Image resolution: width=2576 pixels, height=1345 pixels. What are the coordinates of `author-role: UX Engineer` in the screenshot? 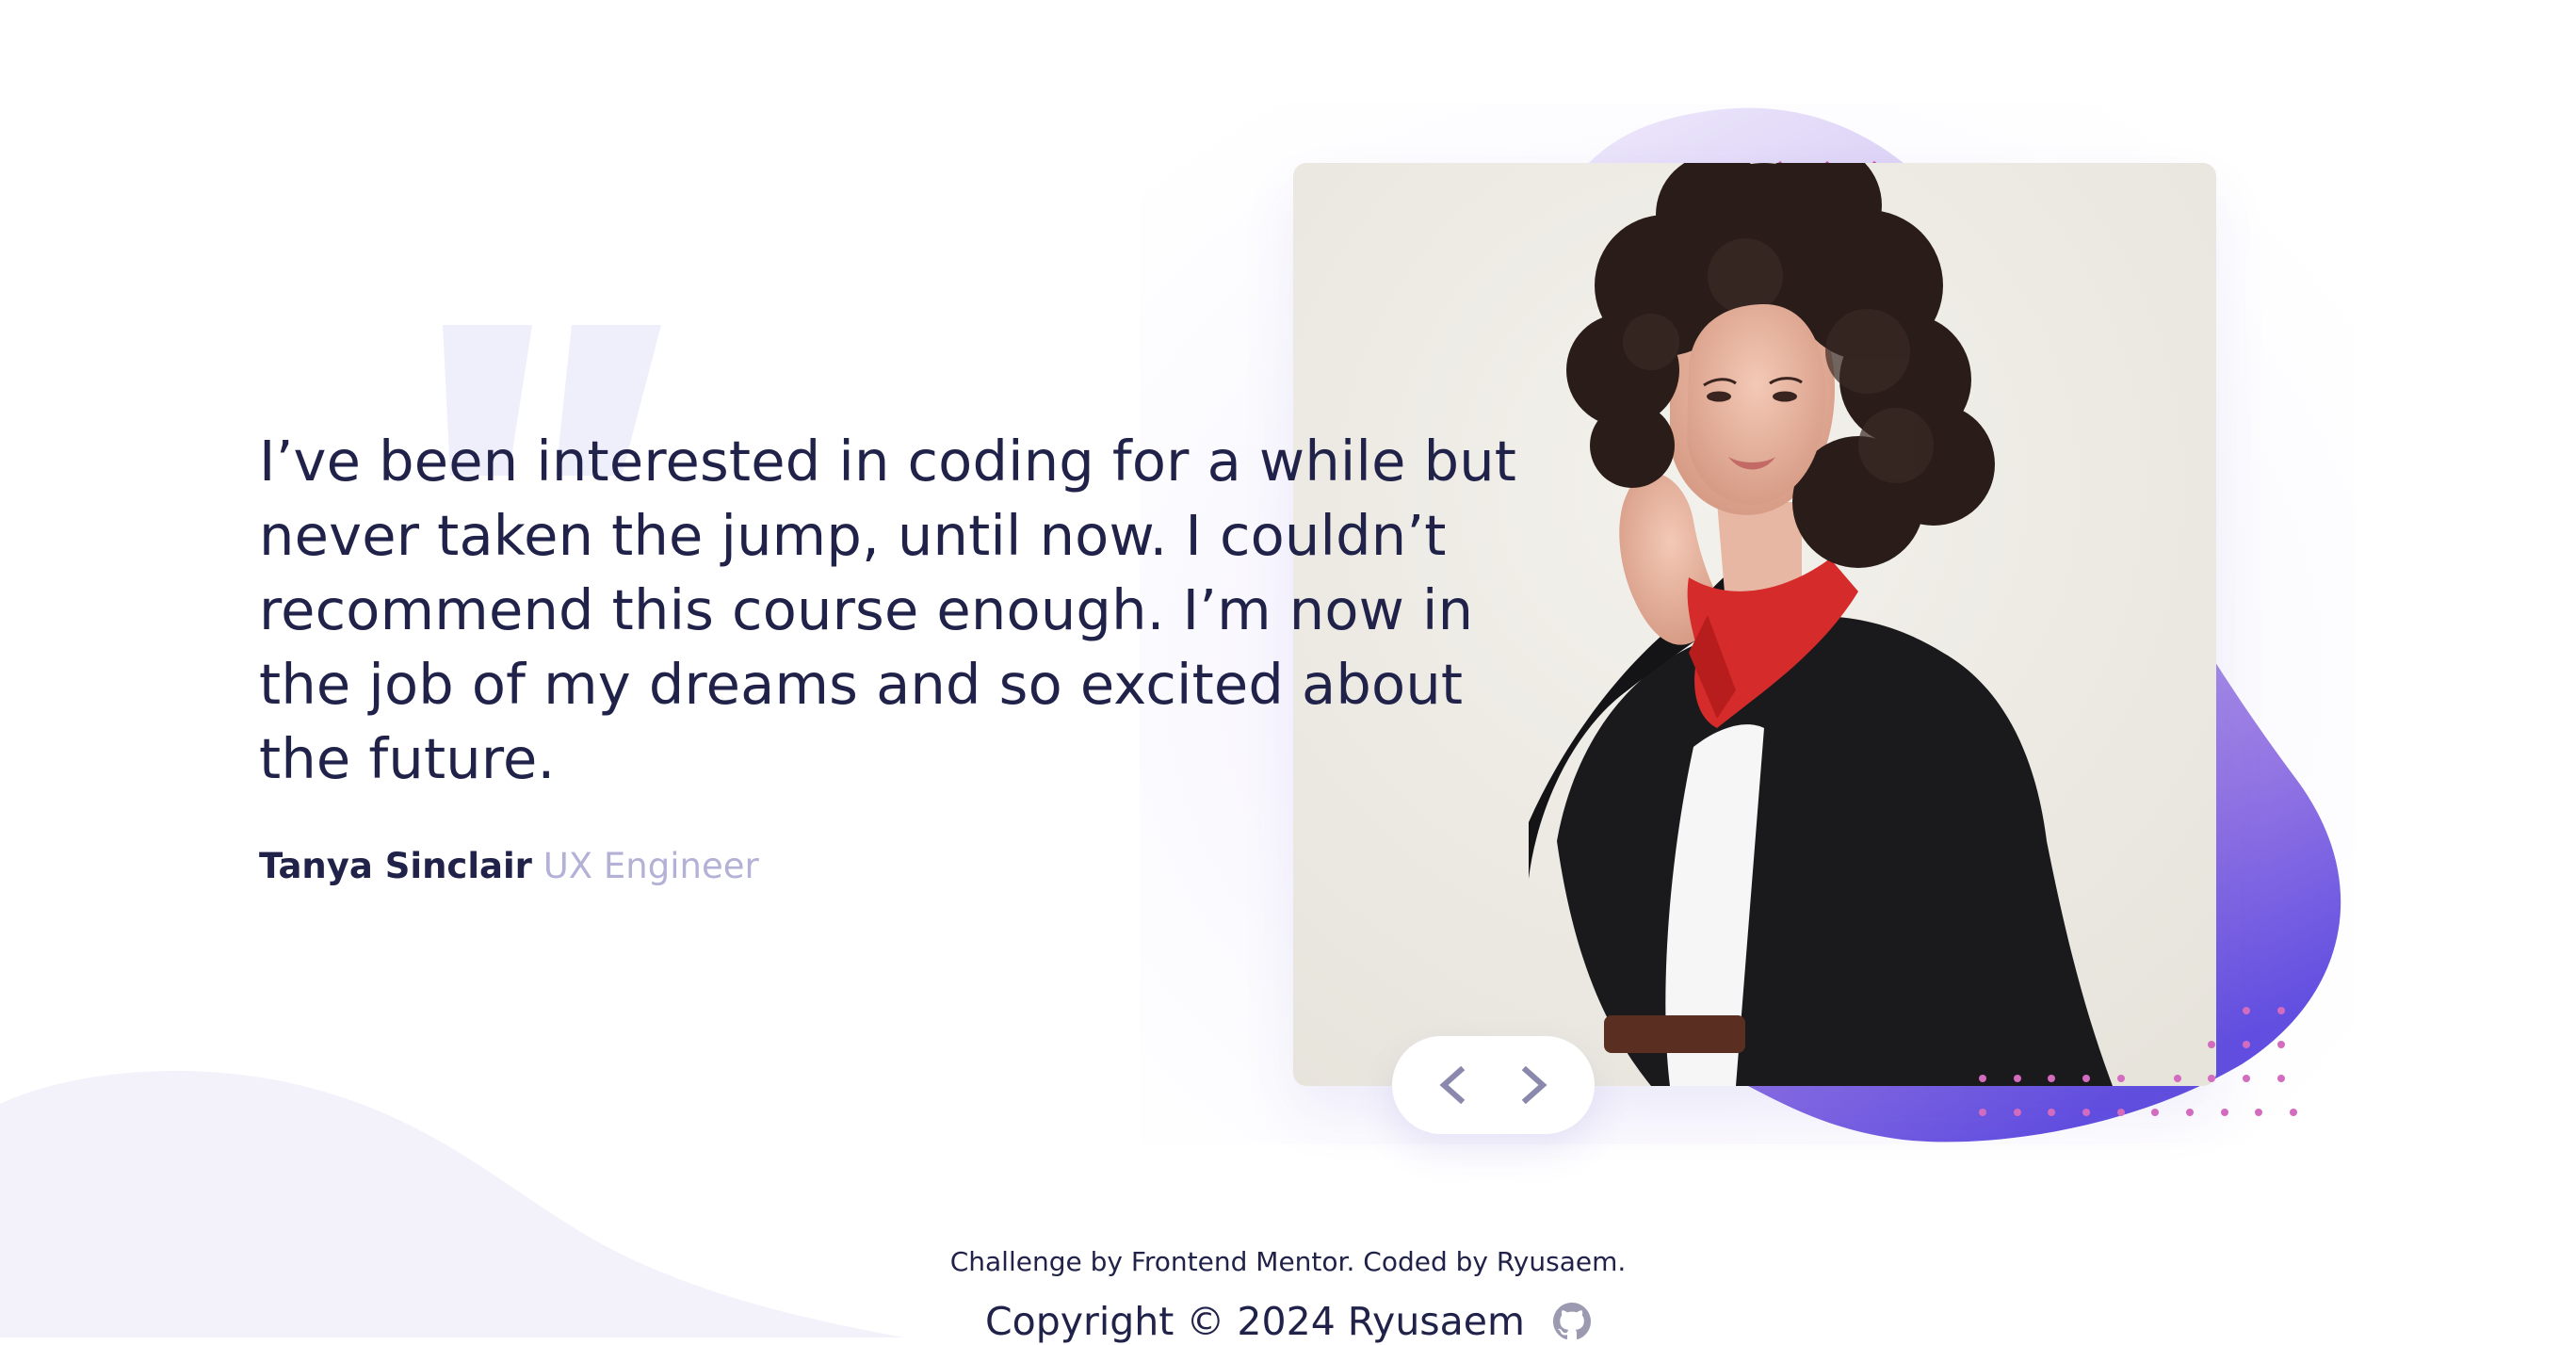 It's located at (651, 866).